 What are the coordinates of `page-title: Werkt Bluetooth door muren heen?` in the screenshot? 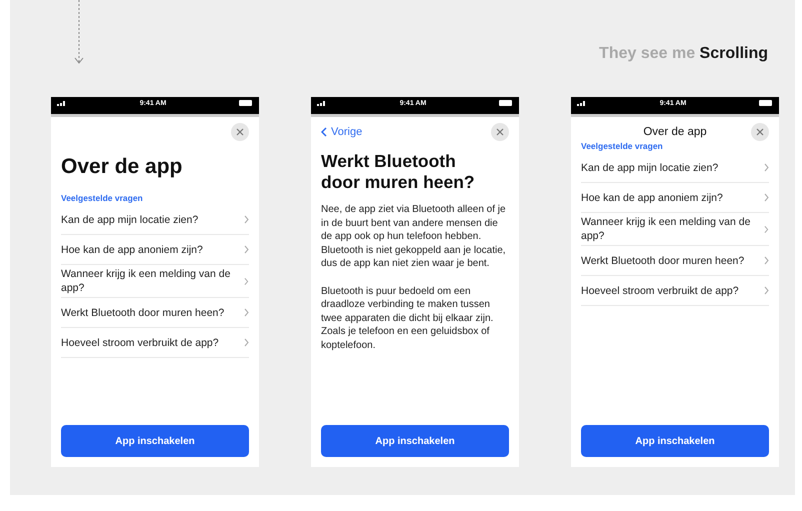 It's located at (398, 172).